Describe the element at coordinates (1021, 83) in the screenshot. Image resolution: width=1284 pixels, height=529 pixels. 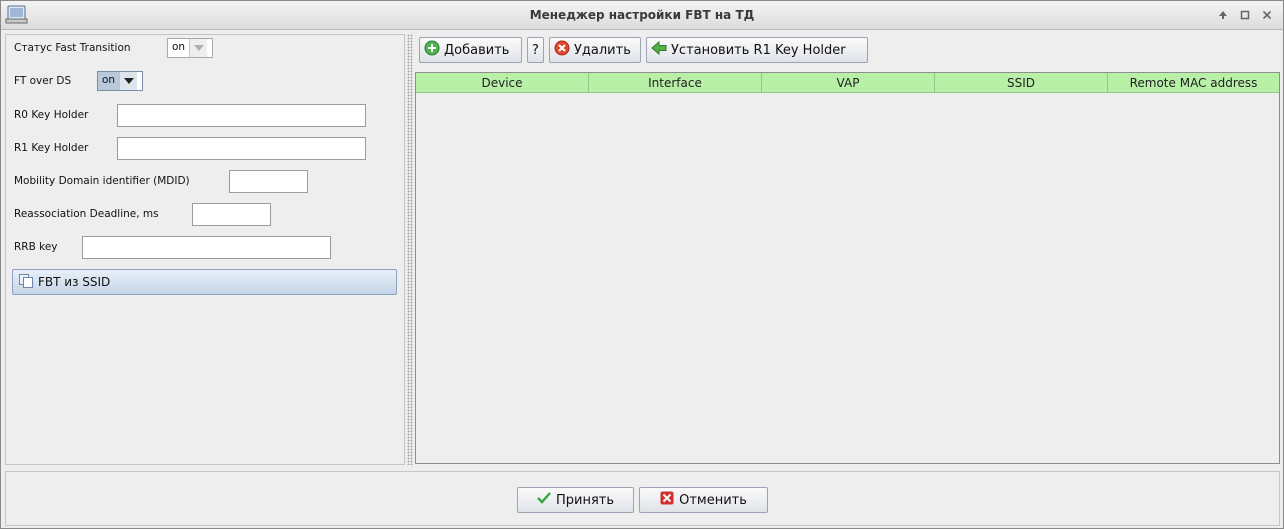
I see `column-header-ssid: SSID` at that location.